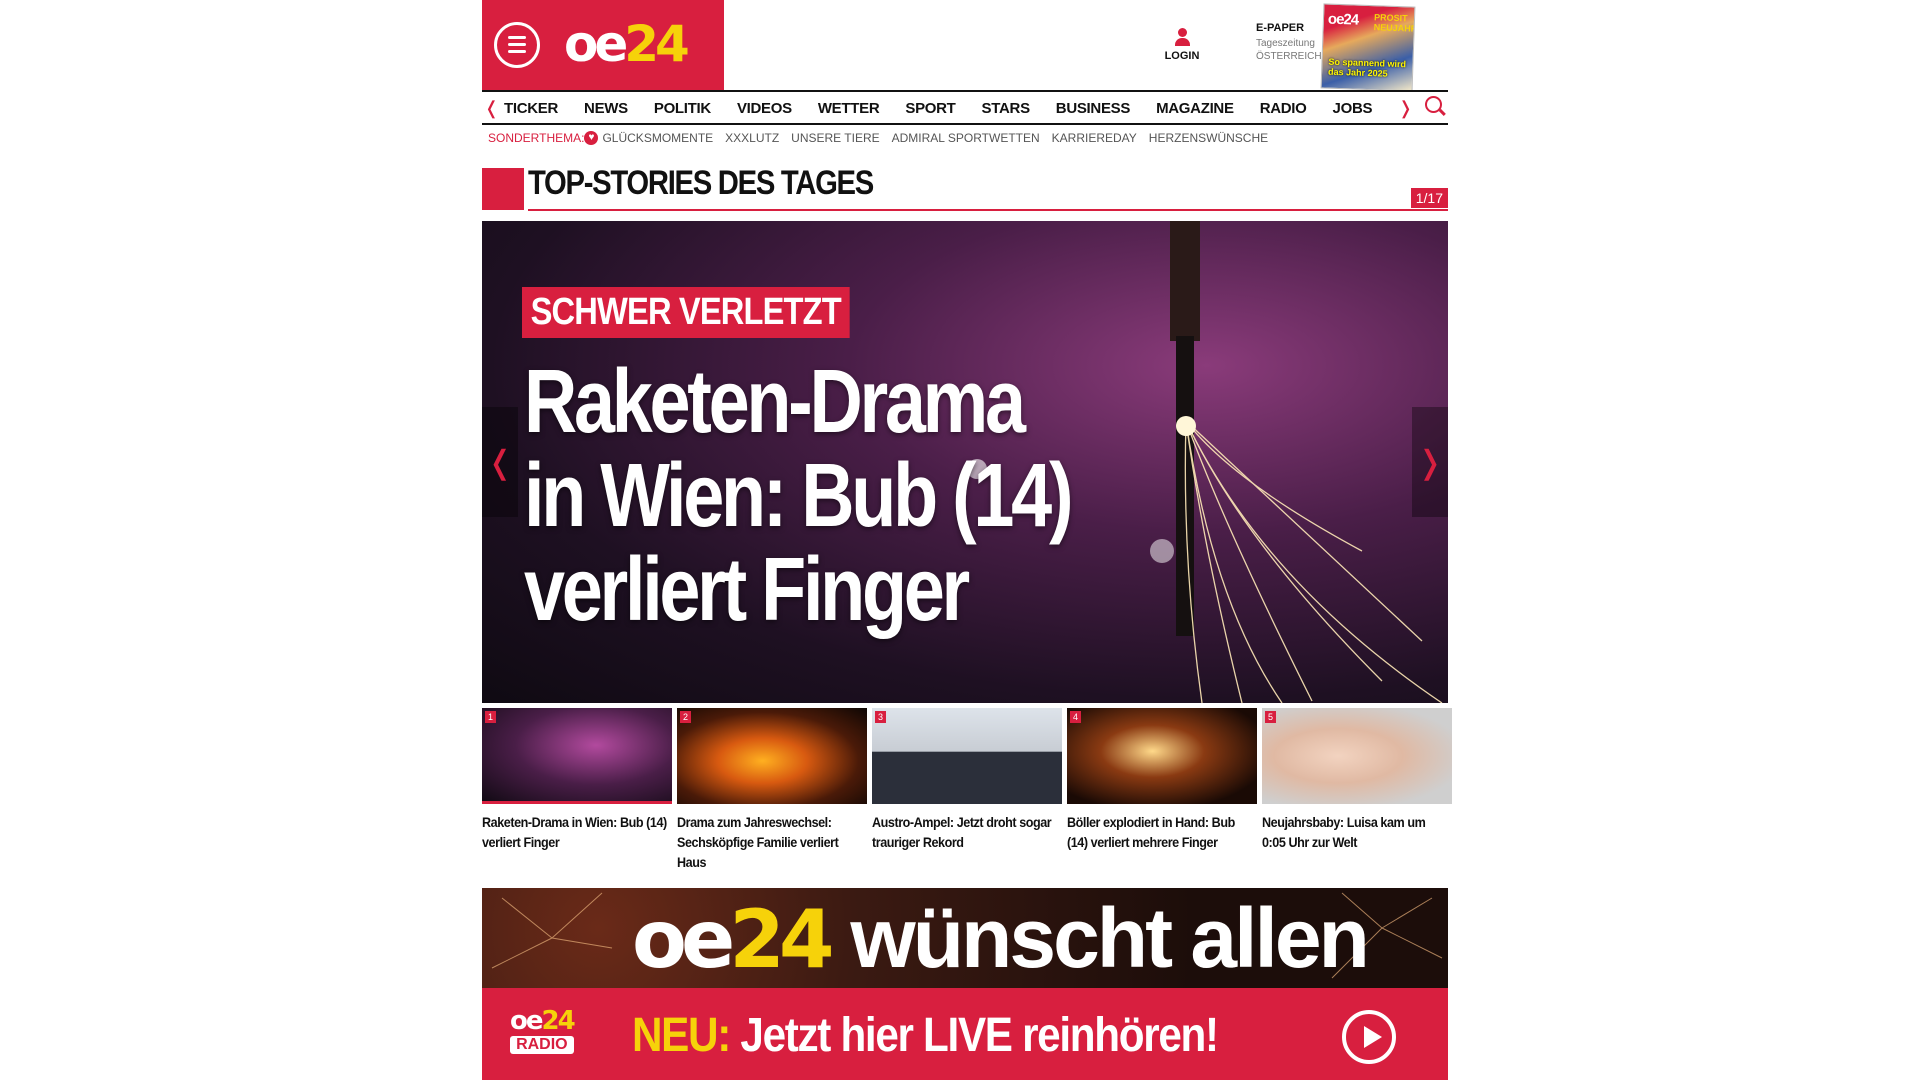 This screenshot has height=1080, width=1920. I want to click on thumb-number: 2, so click(686, 717).